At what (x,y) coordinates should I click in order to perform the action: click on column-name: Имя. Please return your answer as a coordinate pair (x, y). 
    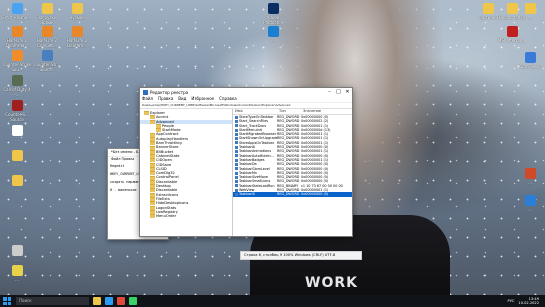
    Looking at the image, I should click on (256, 111).